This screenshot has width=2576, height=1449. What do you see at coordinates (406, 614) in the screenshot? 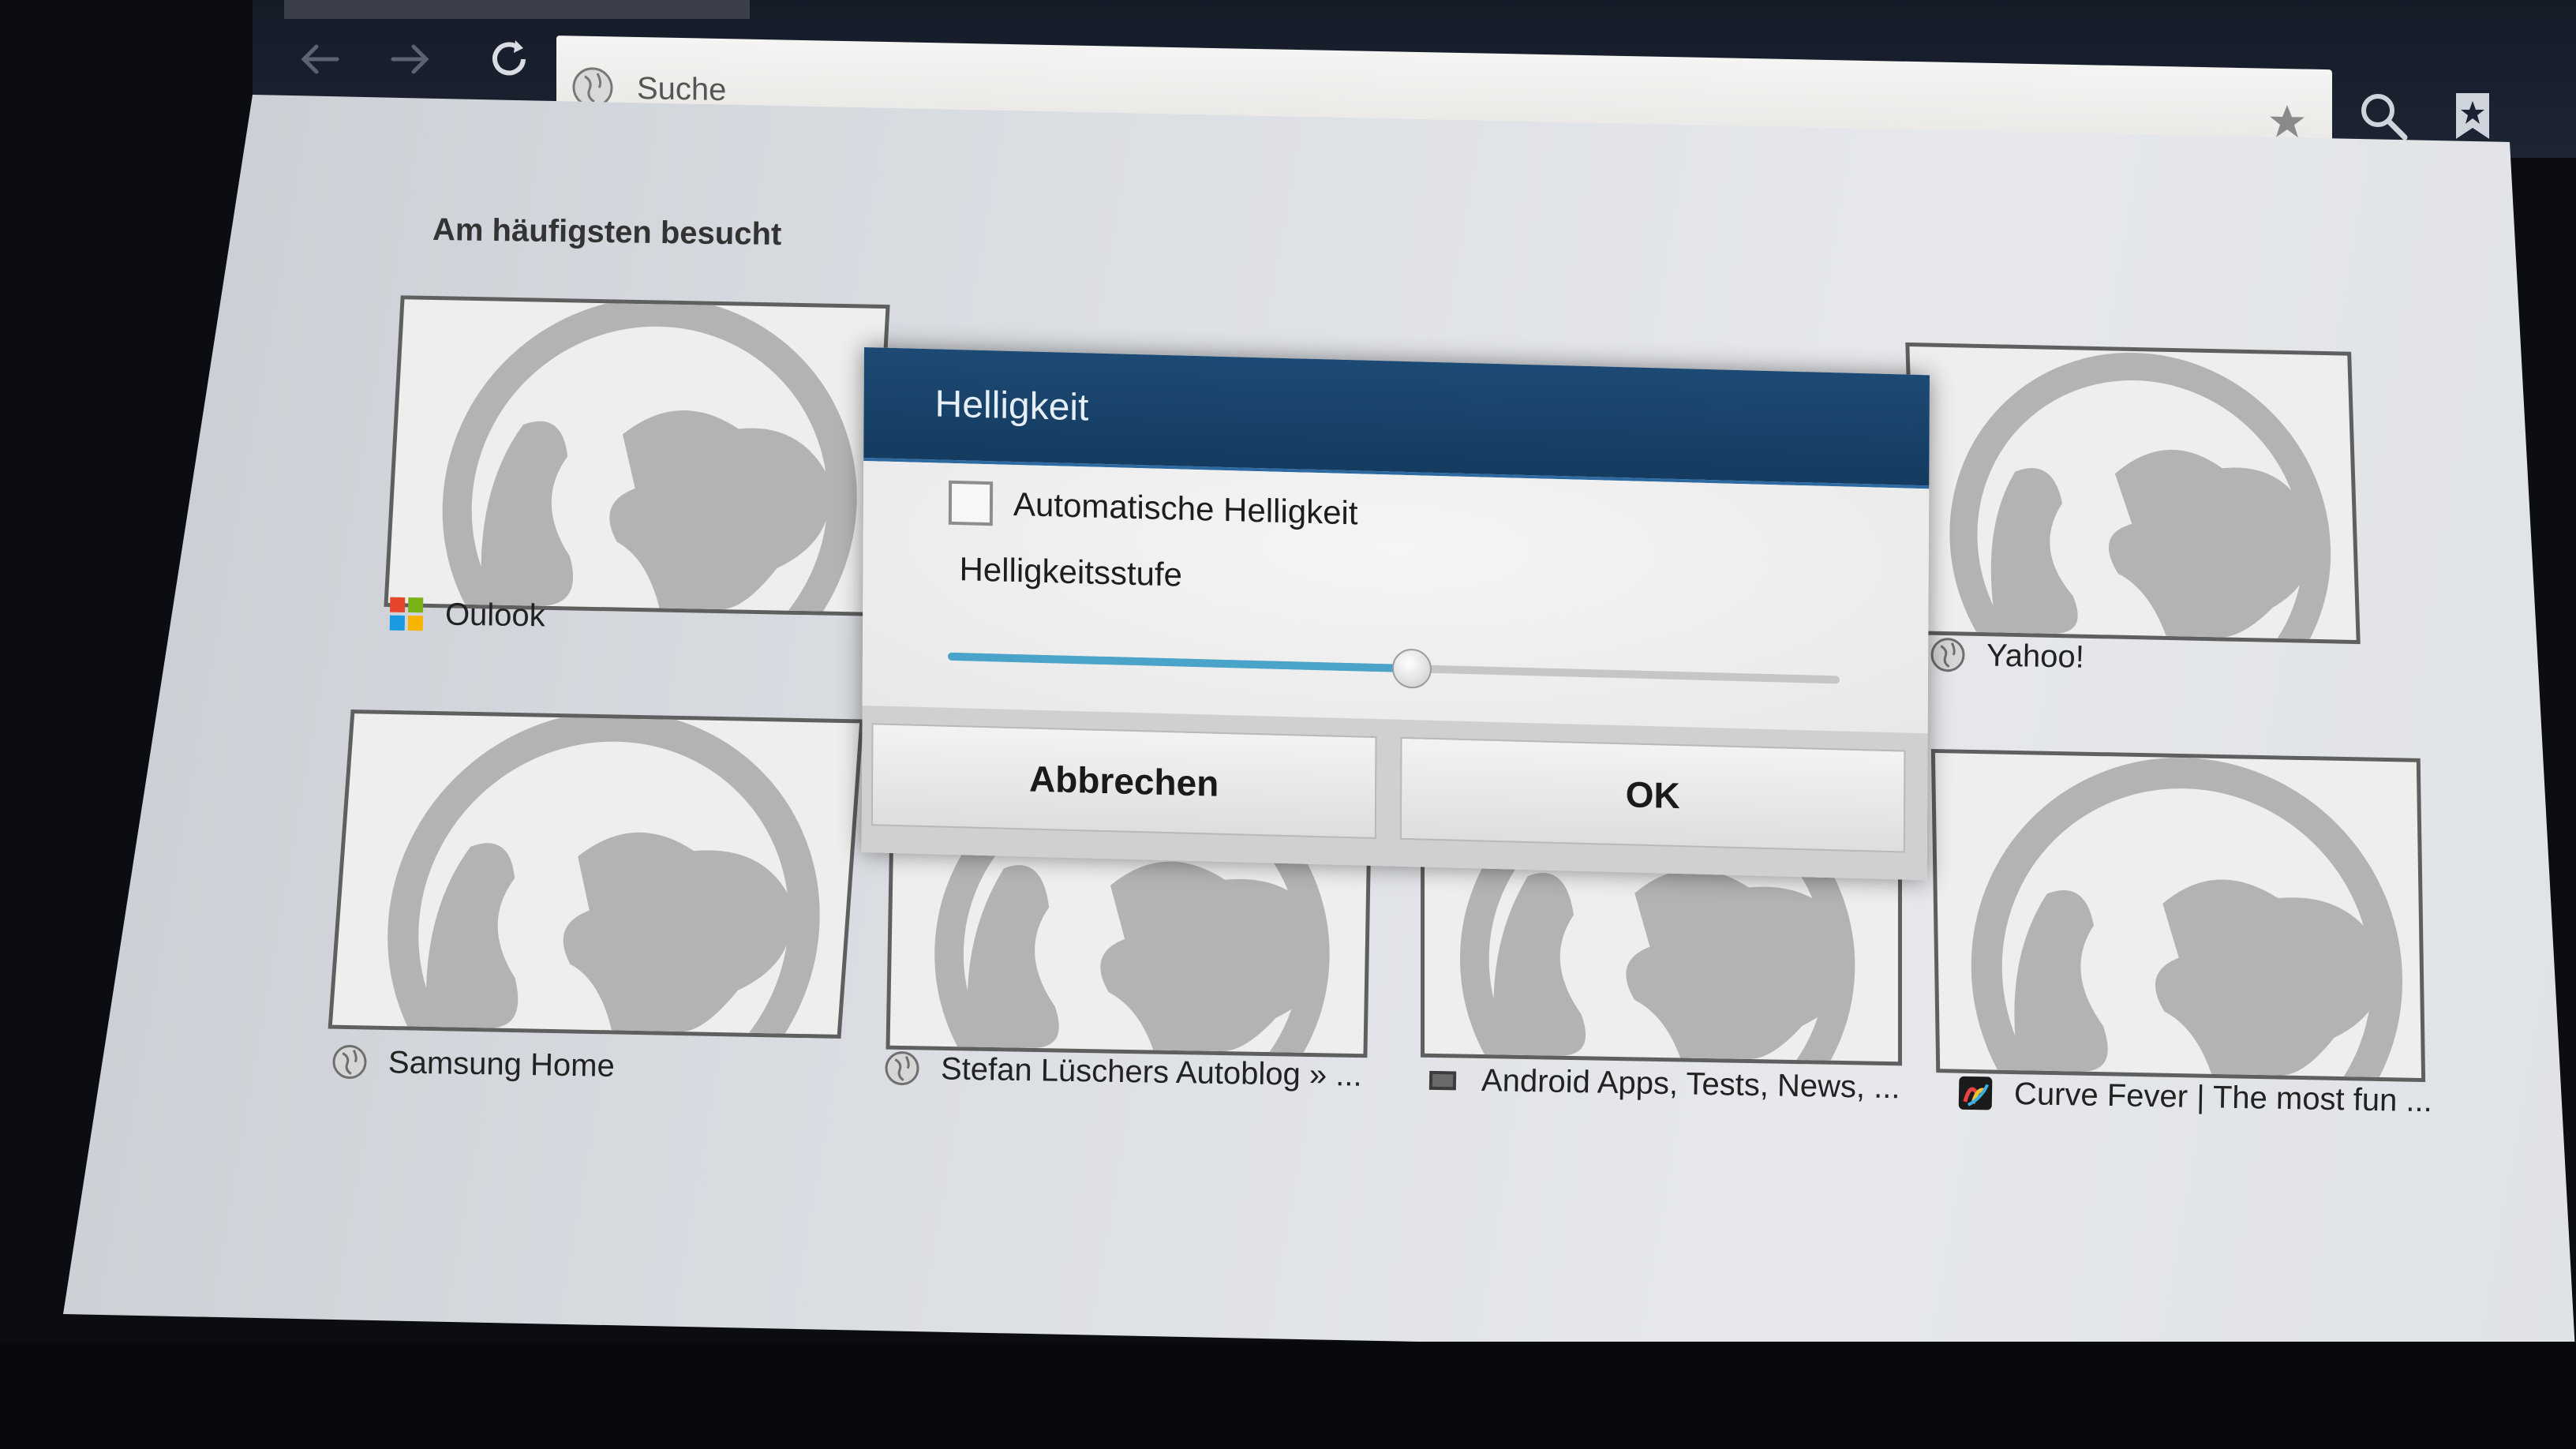
I see `microsoft-logo-icon` at bounding box center [406, 614].